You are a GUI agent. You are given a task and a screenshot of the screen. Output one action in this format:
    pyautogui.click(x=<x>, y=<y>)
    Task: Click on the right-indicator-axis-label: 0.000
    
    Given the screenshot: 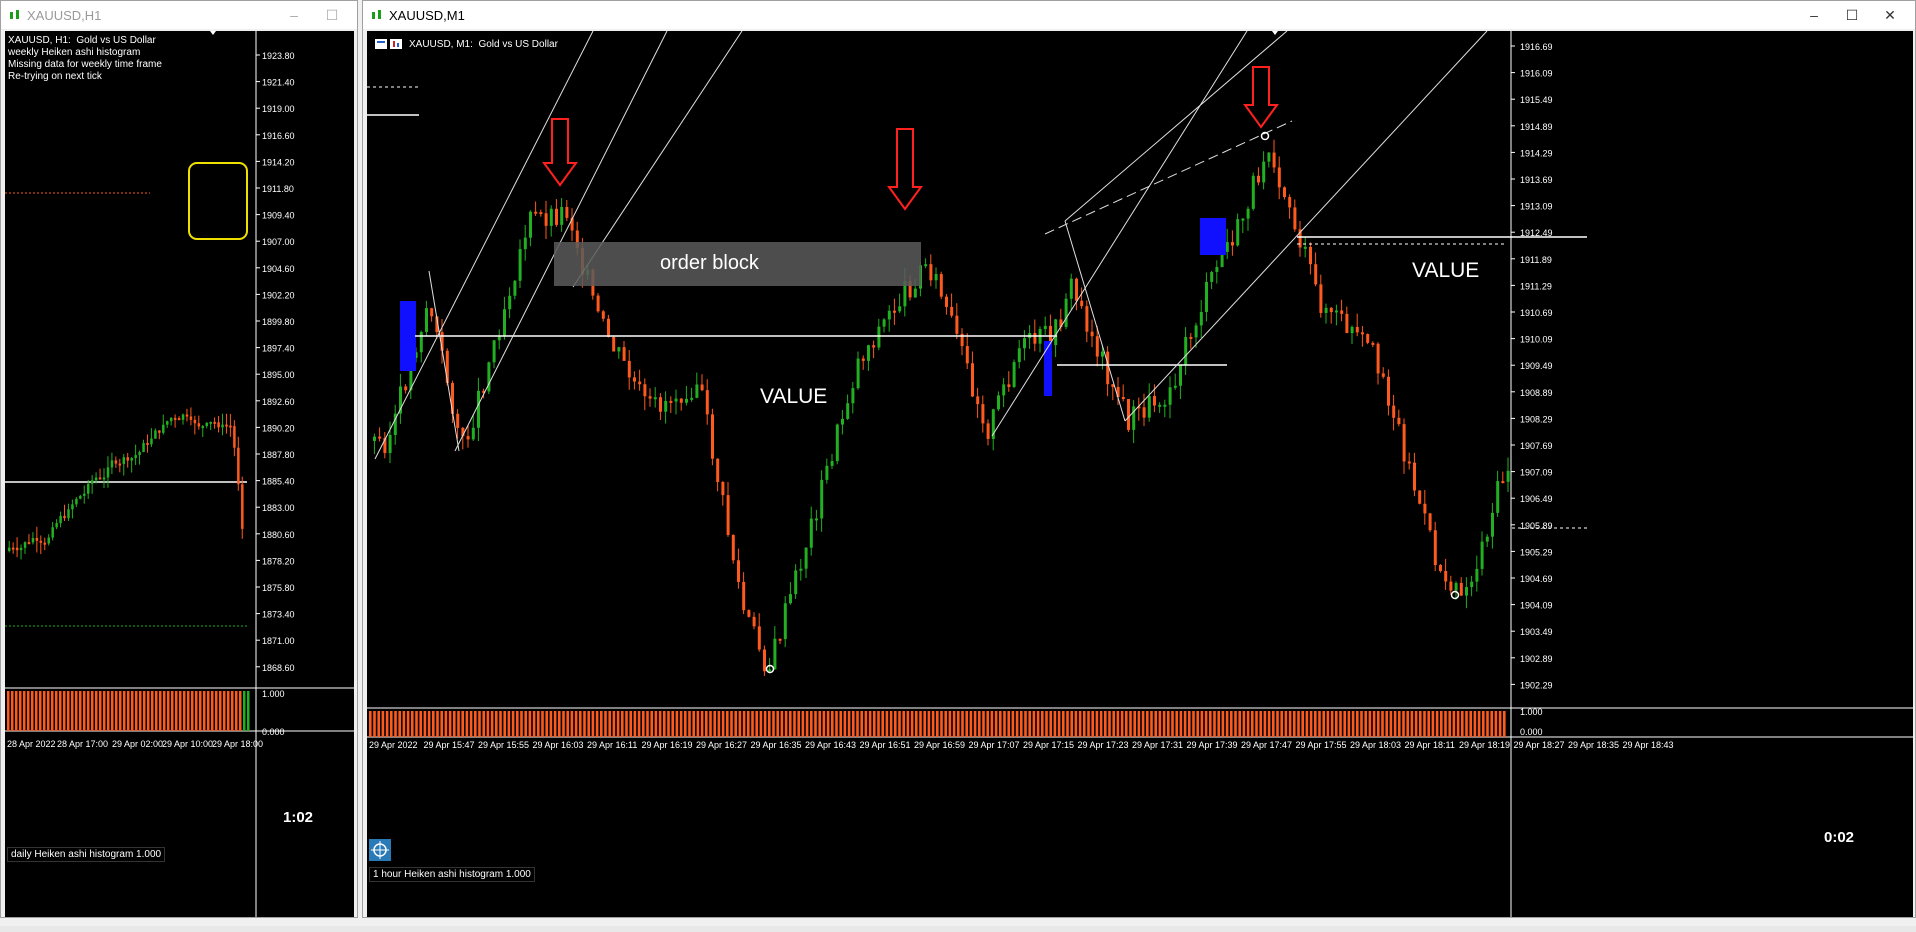 What is the action you would take?
    pyautogui.click(x=1531, y=732)
    